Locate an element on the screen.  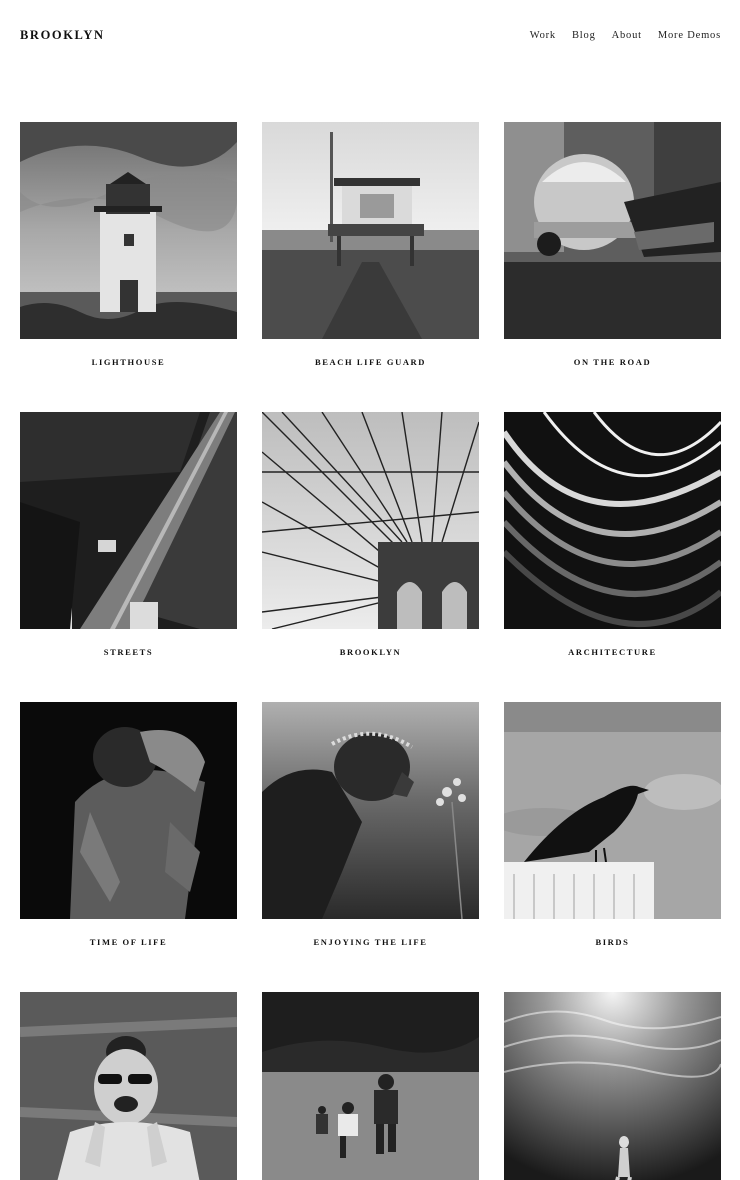
site-header: BROOKLYN Work Blog About More Demos is located at coordinates (370, 36).